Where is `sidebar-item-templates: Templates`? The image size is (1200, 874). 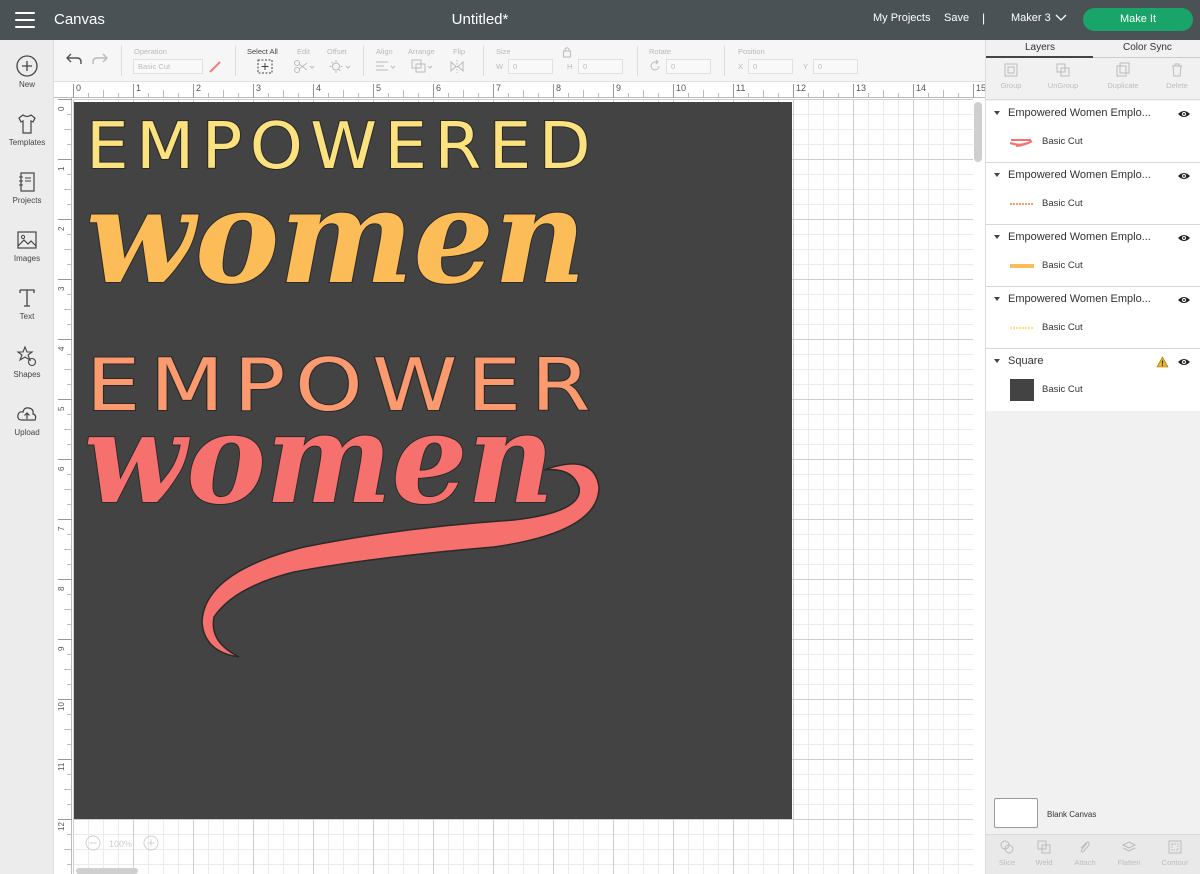
sidebar-item-templates: Templates is located at coordinates (27, 129).